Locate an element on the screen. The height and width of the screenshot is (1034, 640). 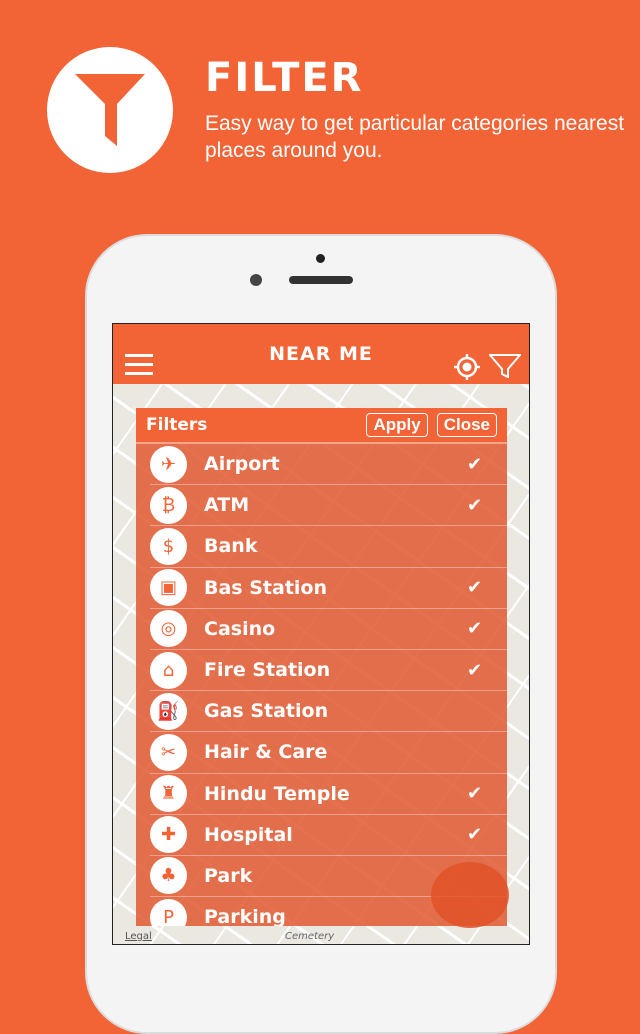
hamburger-icon is located at coordinates (139, 367).